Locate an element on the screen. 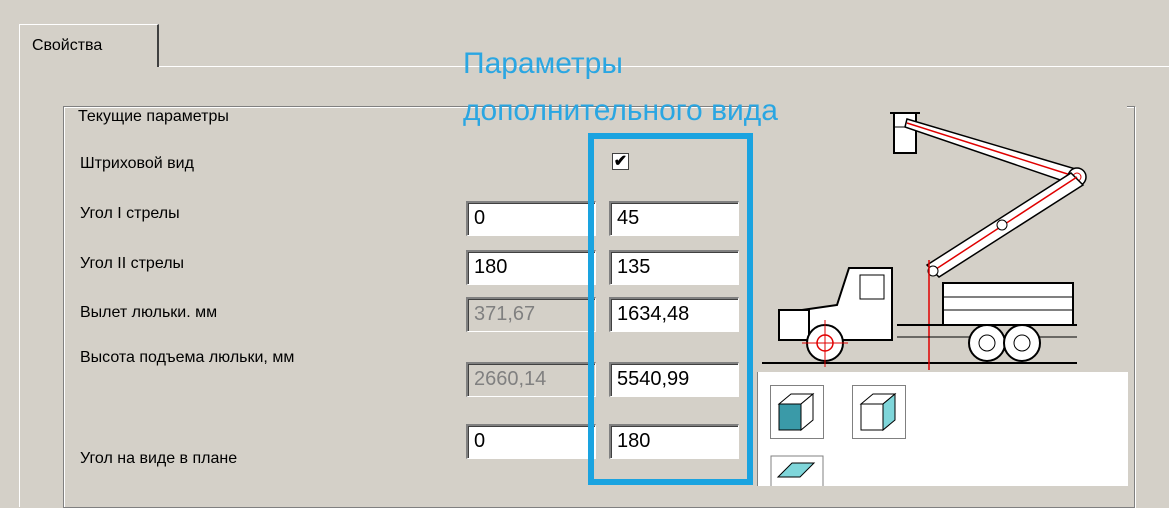  annotation-line-2: дополнительного вида is located at coordinates (620, 110).